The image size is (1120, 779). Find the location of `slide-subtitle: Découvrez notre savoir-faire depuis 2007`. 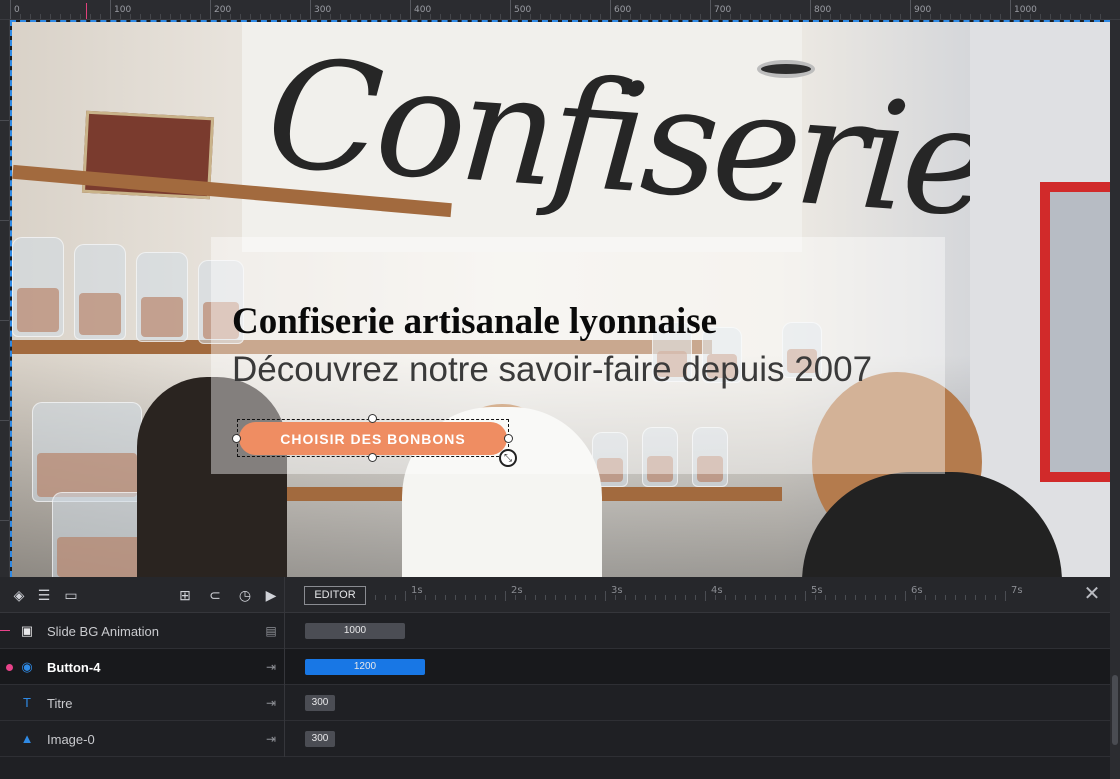

slide-subtitle: Découvrez notre savoir-faire depuis 2007 is located at coordinates (552, 370).